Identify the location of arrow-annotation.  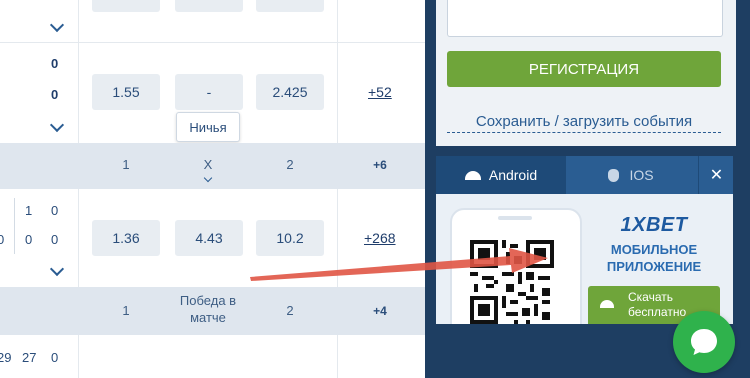
(399, 264).